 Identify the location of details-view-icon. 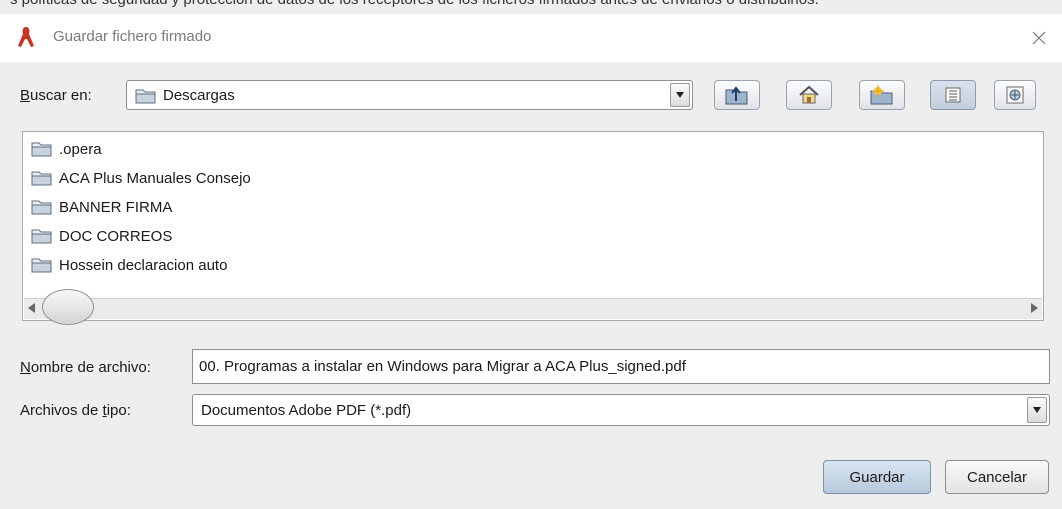
(1015, 95).